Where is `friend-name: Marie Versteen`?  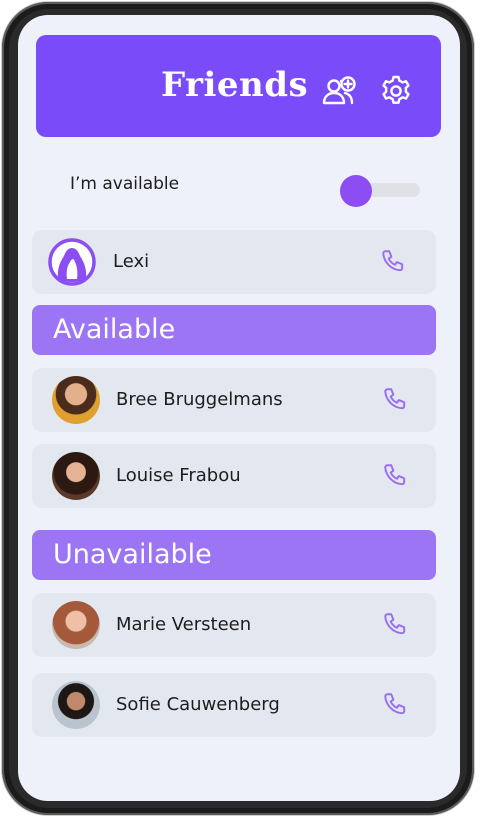 friend-name: Marie Versteen is located at coordinates (184, 624).